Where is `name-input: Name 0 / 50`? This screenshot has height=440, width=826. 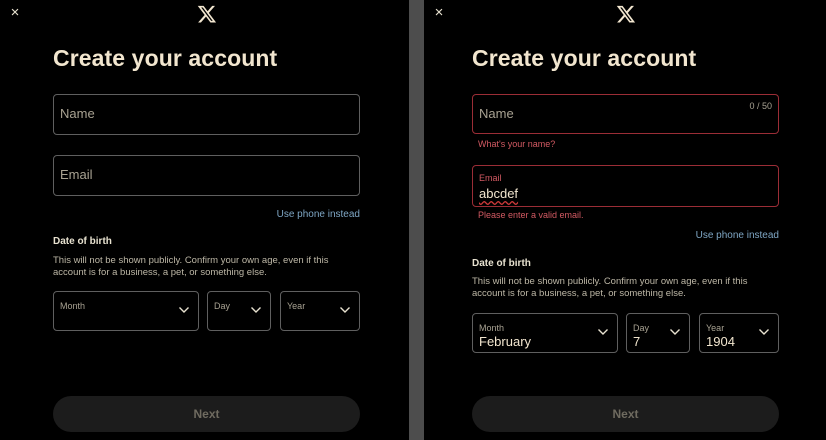
name-input: Name 0 / 50 is located at coordinates (625, 114).